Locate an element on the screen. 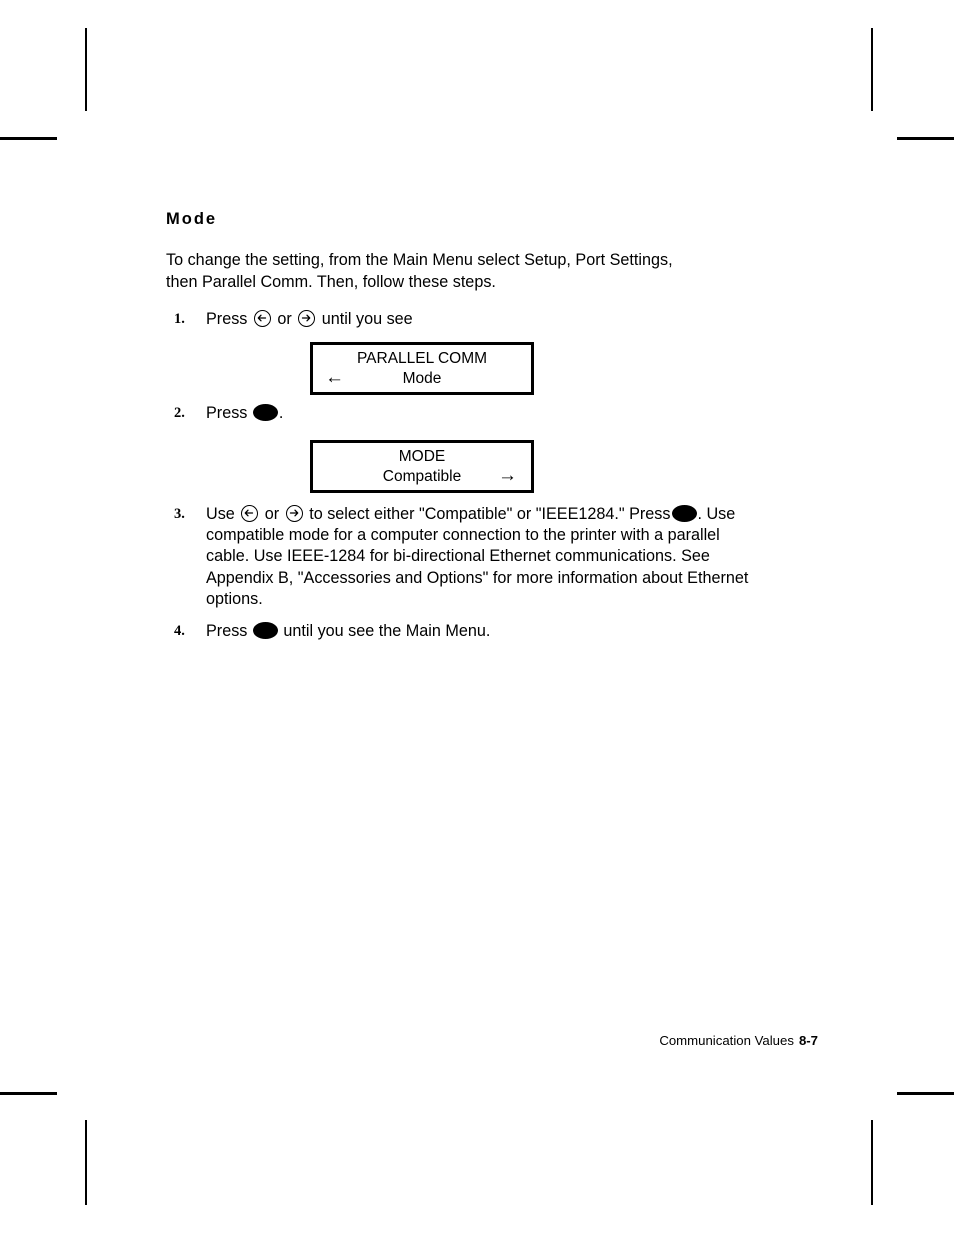 The width and height of the screenshot is (954, 1235). step-item-2: 2. Press . is located at coordinates (496, 413).